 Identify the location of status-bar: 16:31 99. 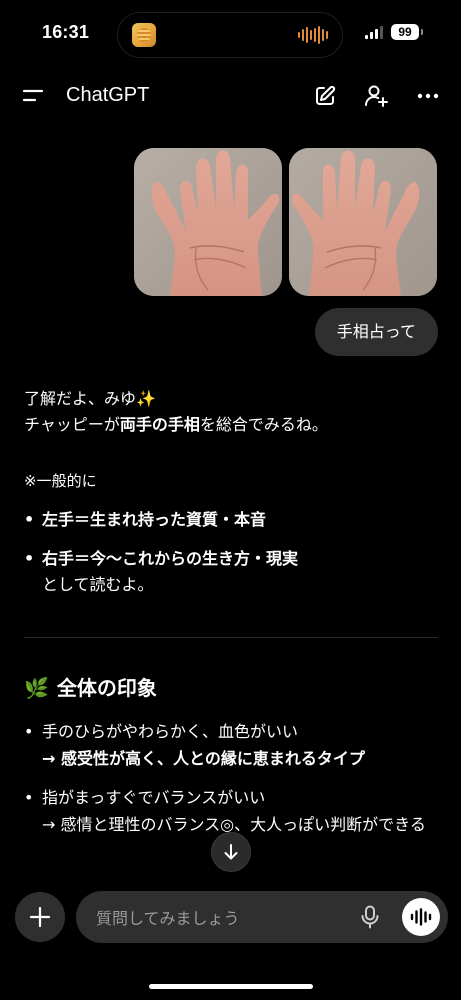
(230, 32).